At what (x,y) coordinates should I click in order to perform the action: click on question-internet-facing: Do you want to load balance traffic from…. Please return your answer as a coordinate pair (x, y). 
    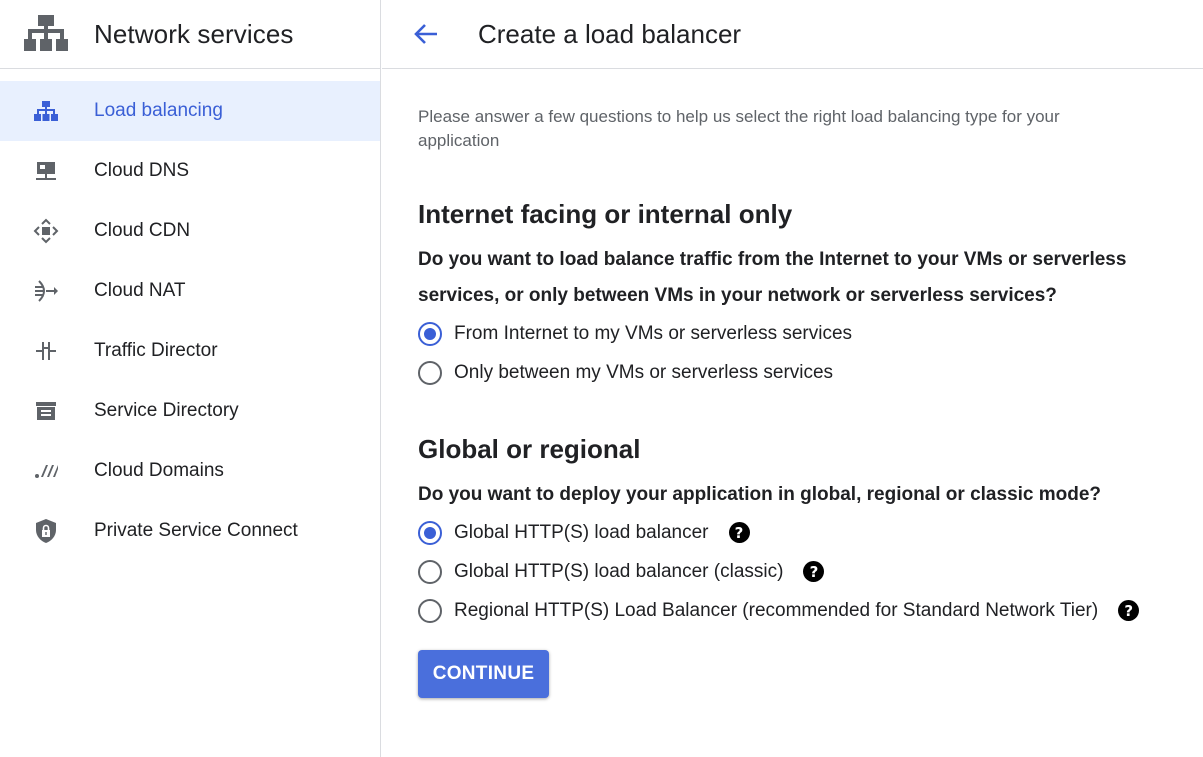
    Looking at the image, I should click on (772, 277).